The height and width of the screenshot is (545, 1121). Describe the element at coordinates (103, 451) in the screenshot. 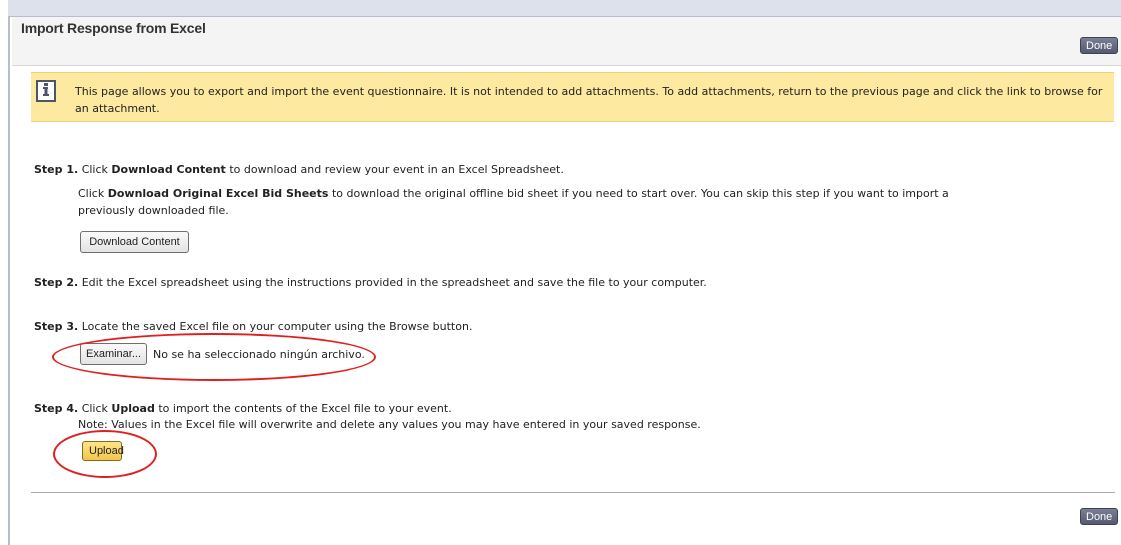

I see `upload-button: Upload` at that location.